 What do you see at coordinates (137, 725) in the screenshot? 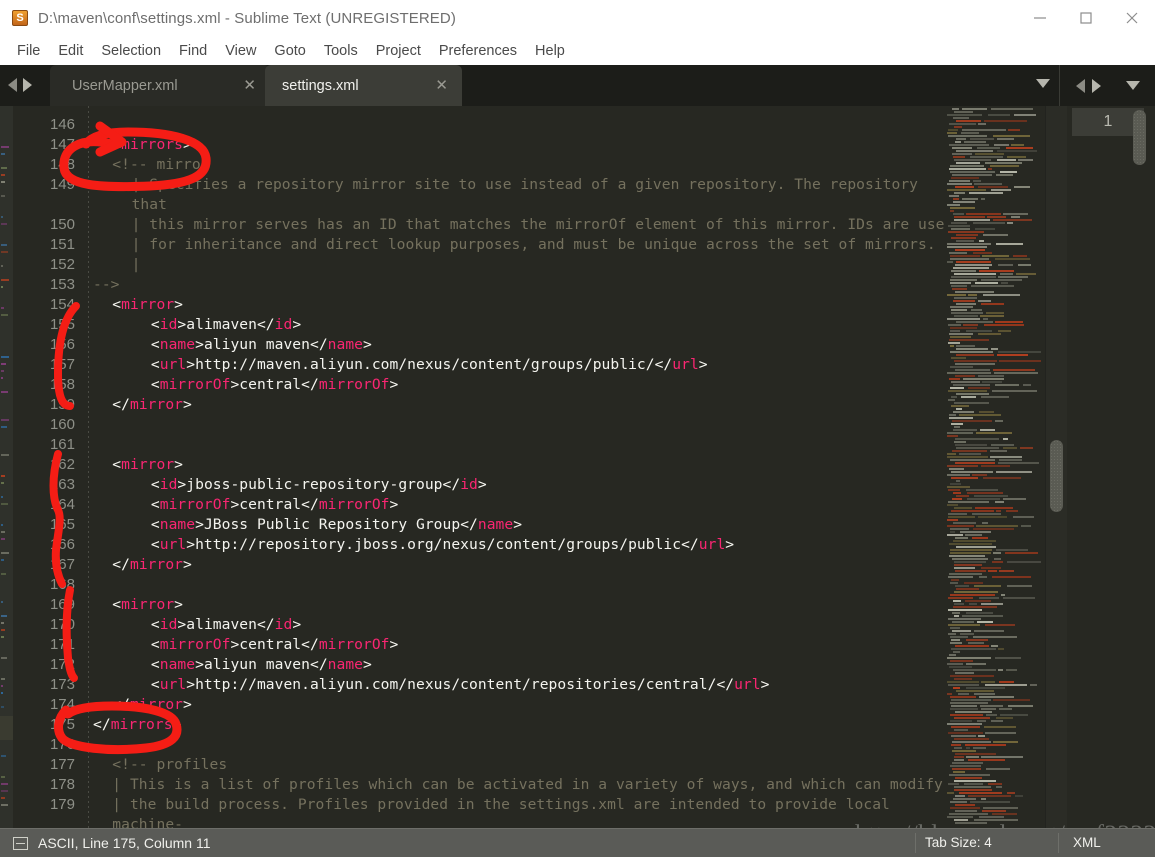
I see `code-line: </mirrors>` at bounding box center [137, 725].